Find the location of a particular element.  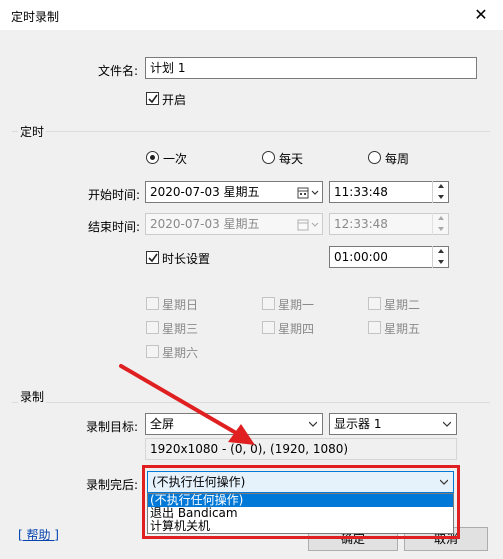

end-time-spinner is located at coordinates (440, 224).